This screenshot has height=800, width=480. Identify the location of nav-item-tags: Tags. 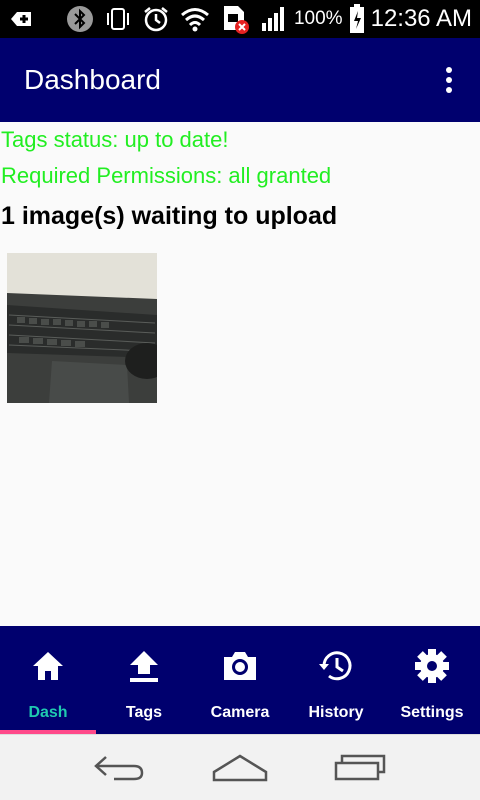
(144, 680).